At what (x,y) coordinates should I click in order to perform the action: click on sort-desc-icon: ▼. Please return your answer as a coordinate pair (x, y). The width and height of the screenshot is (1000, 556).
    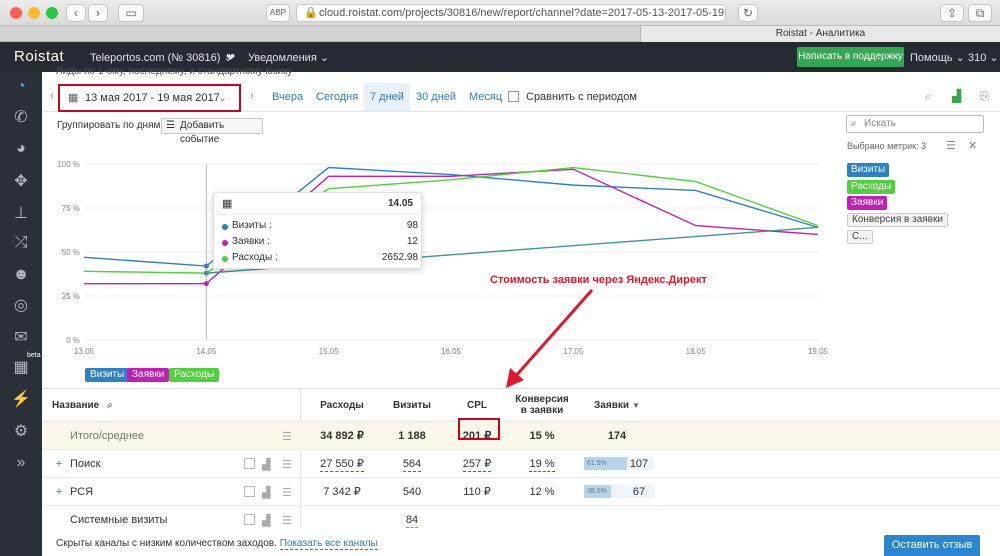
    Looking at the image, I should click on (636, 405).